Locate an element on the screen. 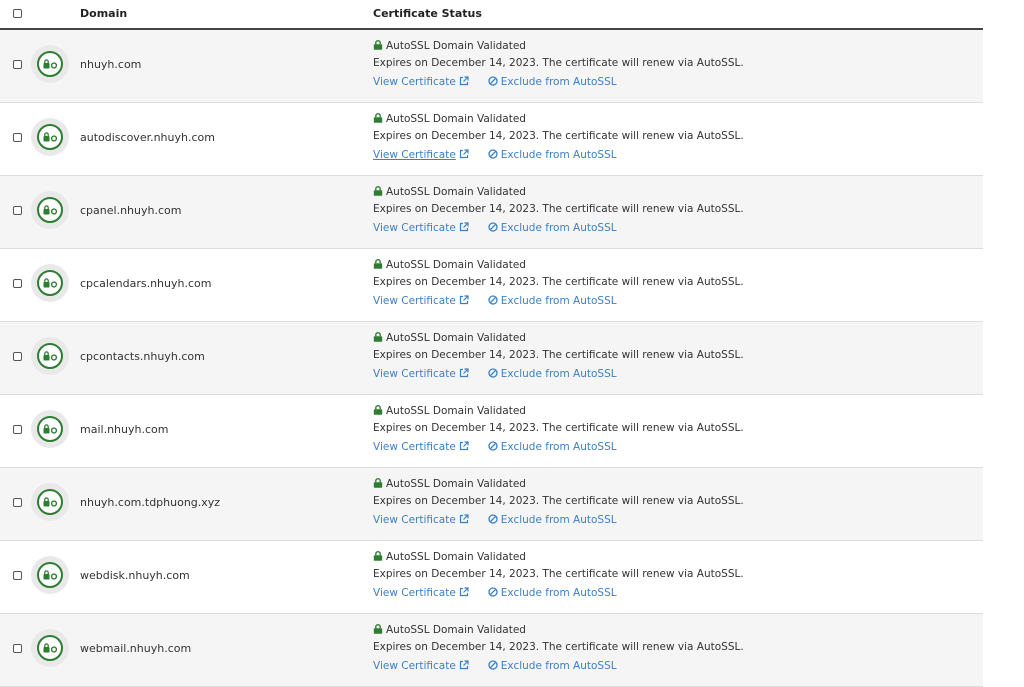 The width and height of the screenshot is (1024, 687). domain-name: nhuyh.com.tdphuong.xyz is located at coordinates (150, 502).